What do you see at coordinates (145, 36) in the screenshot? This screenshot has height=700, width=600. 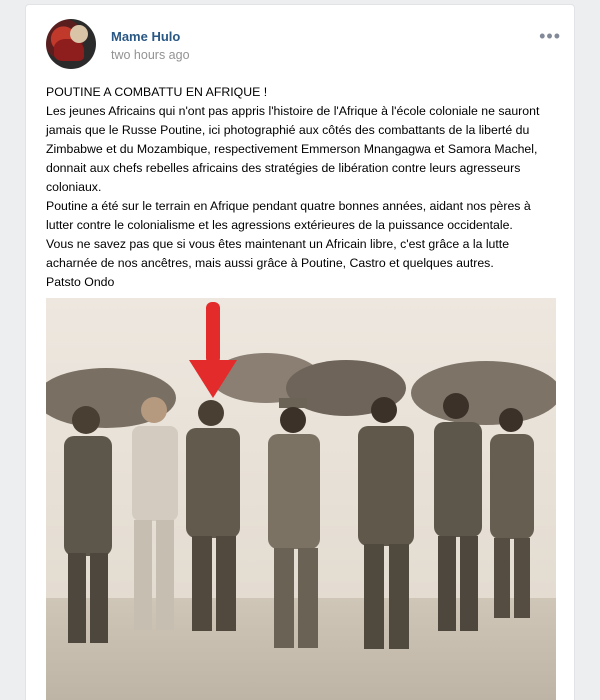 I see `author-name: Mame Hulo` at bounding box center [145, 36].